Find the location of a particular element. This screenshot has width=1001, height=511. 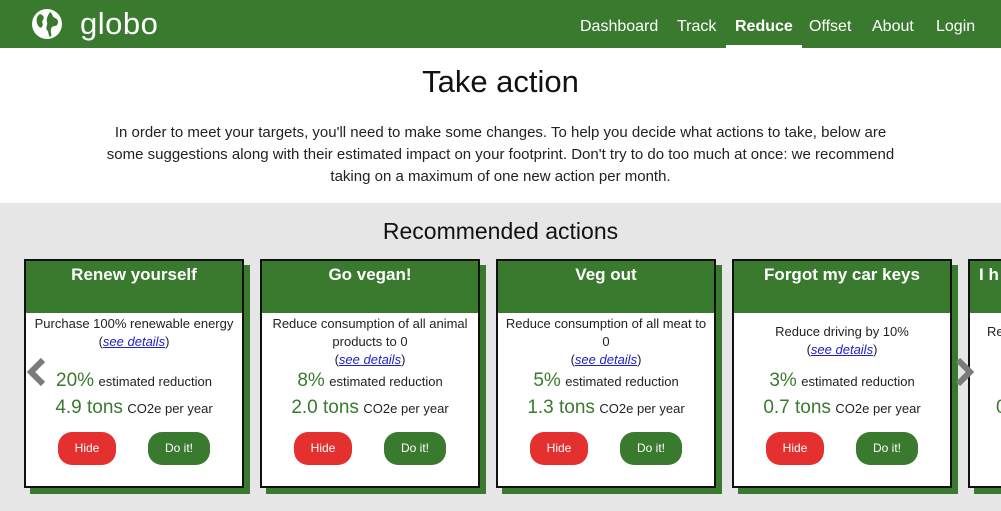

card-description: Reduce driving by 10% is located at coordinates (842, 331).